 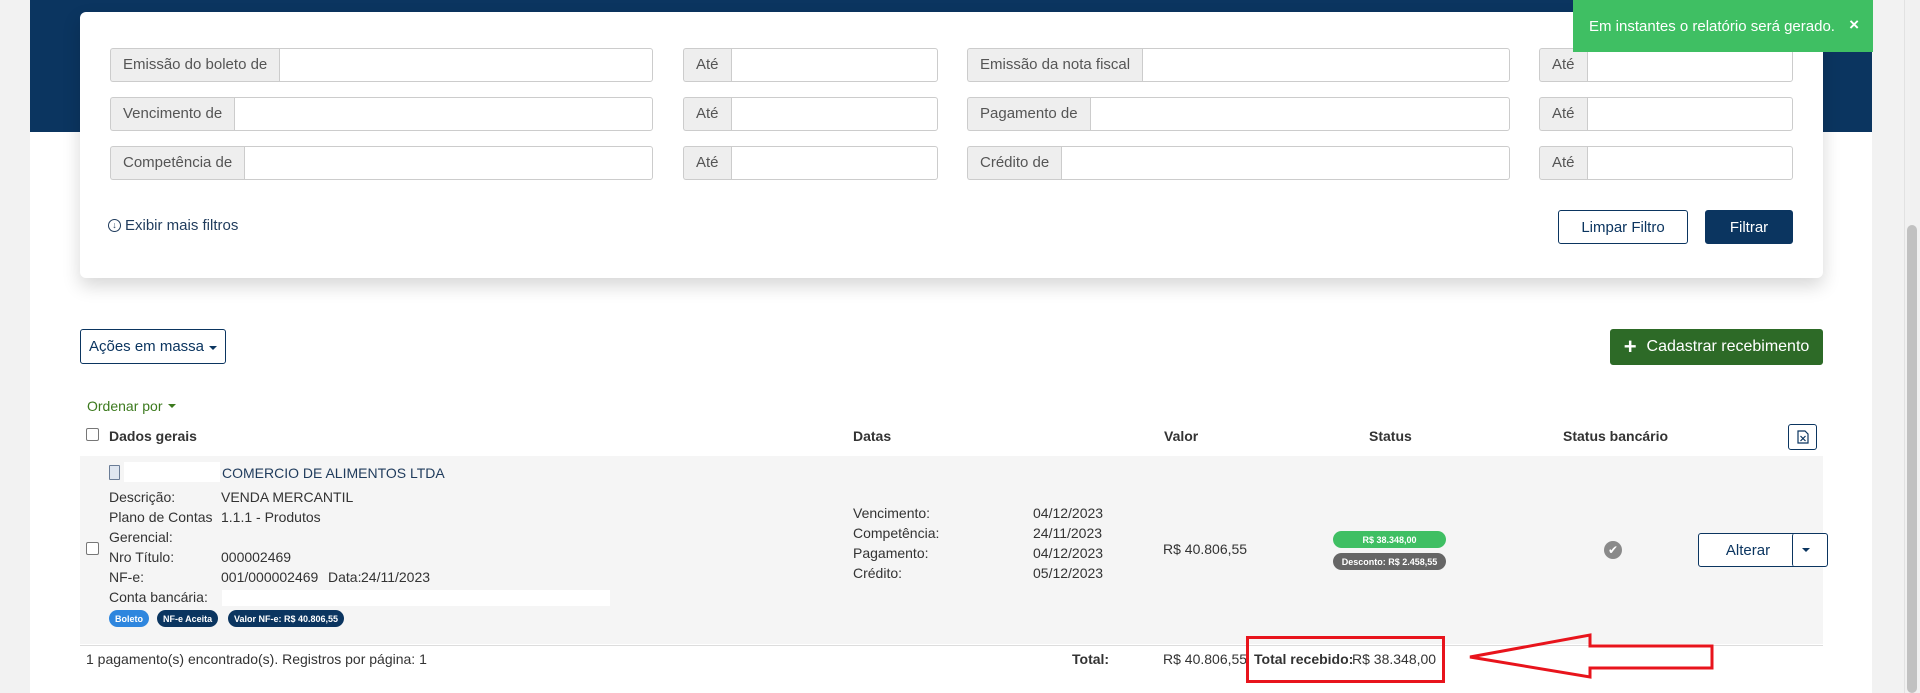 I want to click on filter-vencimento-from: Vencimento de, so click(x=381, y=114).